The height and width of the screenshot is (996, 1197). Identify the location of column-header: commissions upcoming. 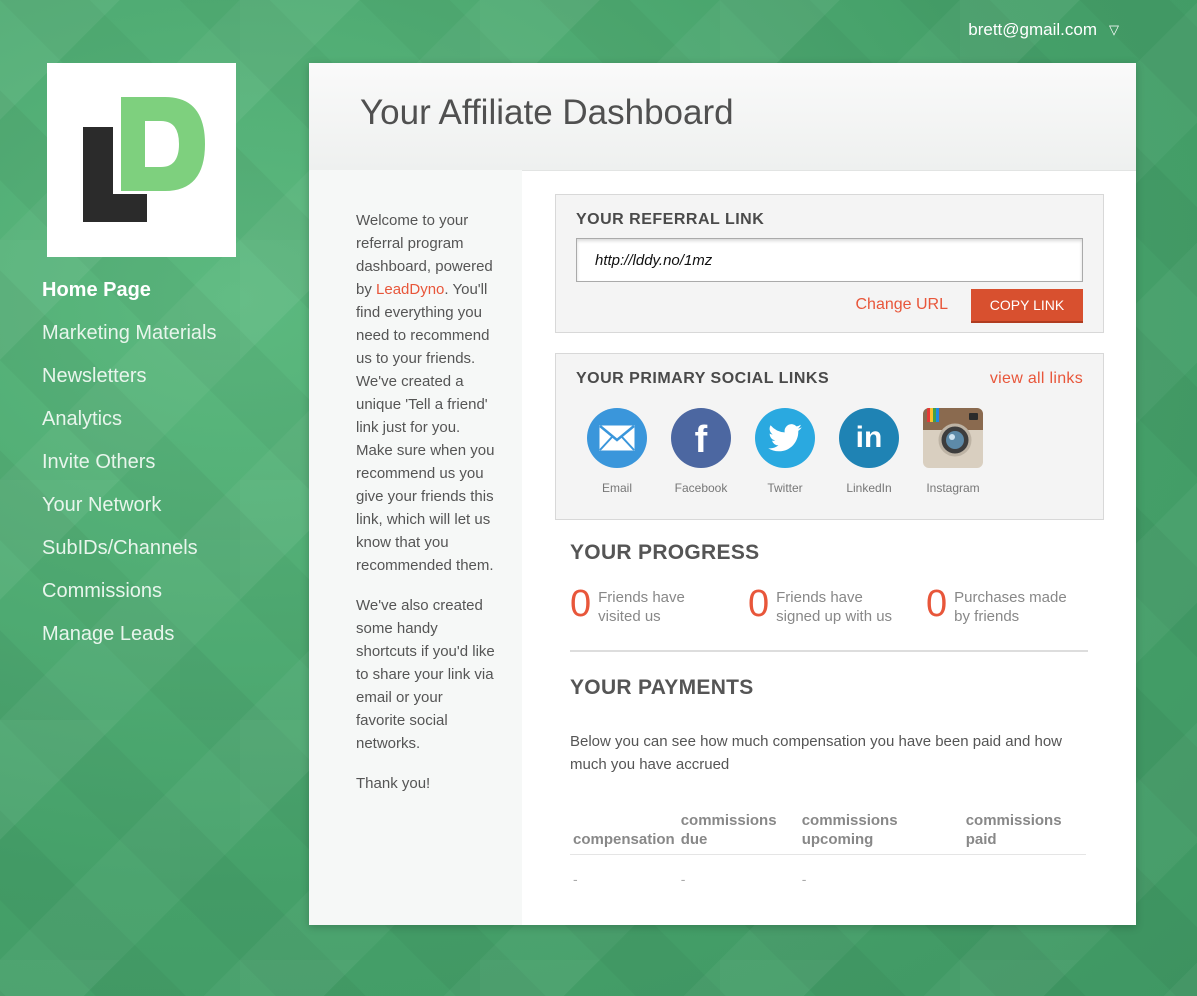
(880, 833).